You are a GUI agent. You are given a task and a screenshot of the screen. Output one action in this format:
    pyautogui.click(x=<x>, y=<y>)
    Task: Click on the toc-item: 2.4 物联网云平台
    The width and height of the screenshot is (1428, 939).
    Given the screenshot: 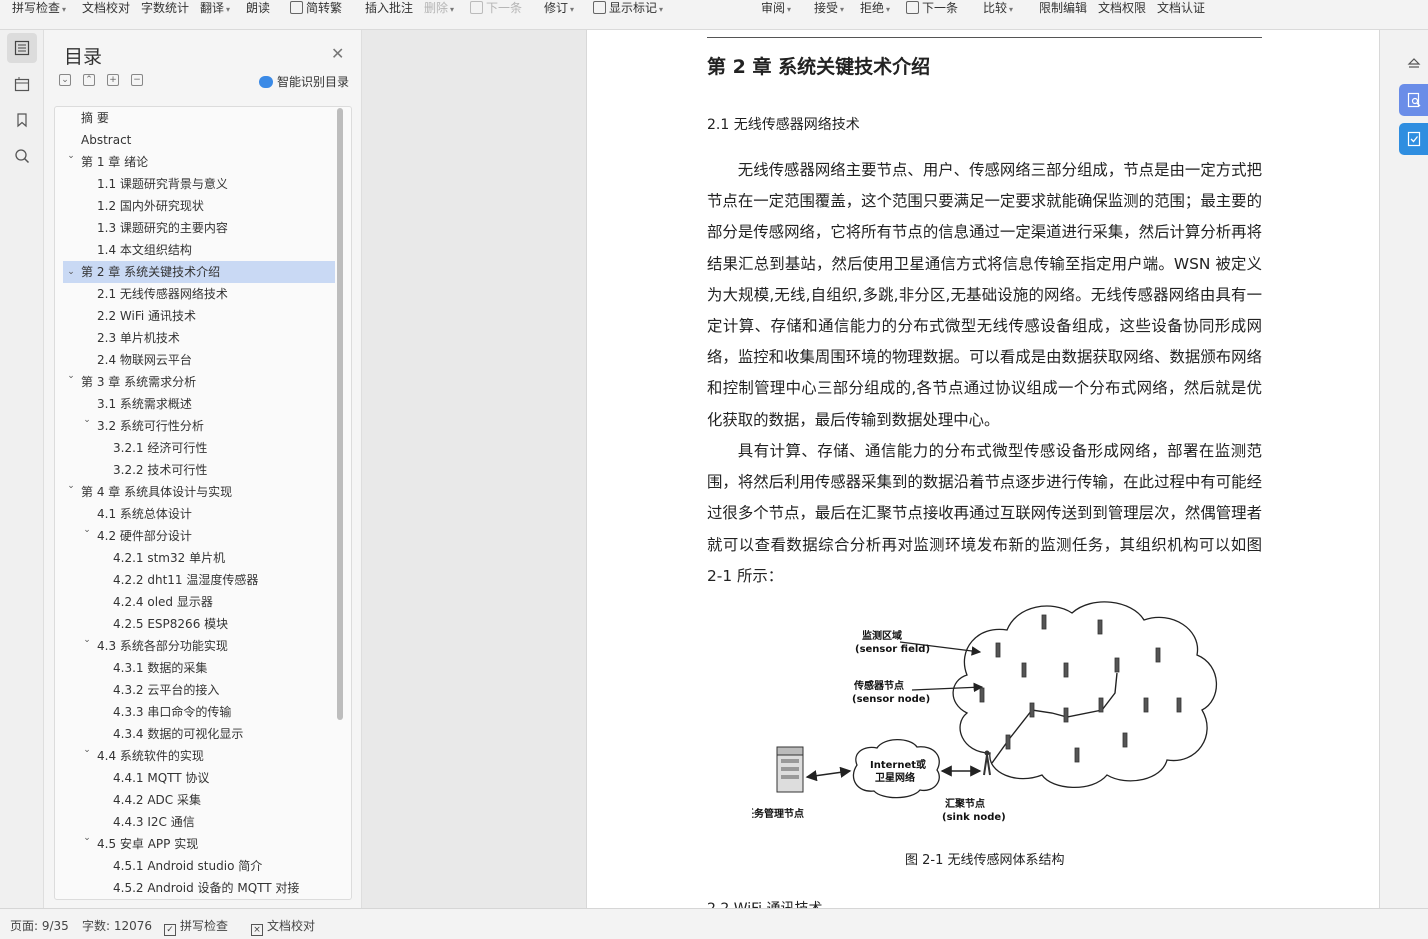 What is the action you would take?
    pyautogui.click(x=144, y=360)
    